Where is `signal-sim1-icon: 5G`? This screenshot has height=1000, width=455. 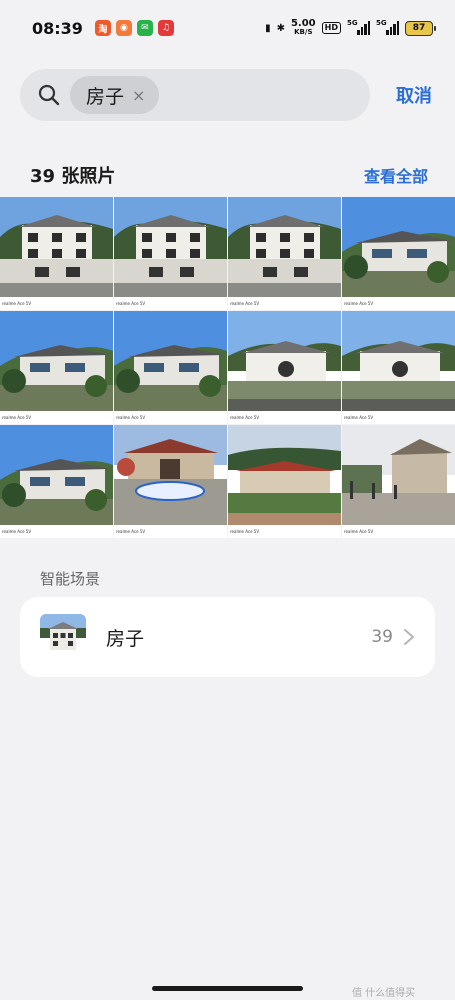
signal-sim1-icon: 5G is located at coordinates (358, 27).